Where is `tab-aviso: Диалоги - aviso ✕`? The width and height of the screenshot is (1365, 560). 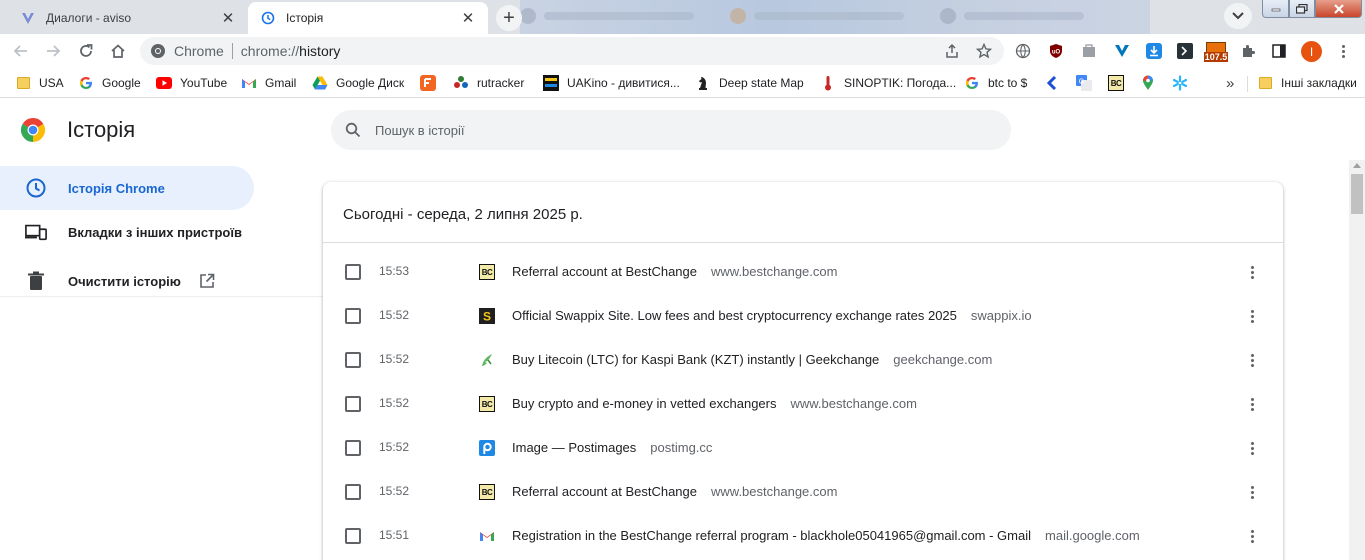 tab-aviso: Диалоги - aviso ✕ is located at coordinates (128, 18).